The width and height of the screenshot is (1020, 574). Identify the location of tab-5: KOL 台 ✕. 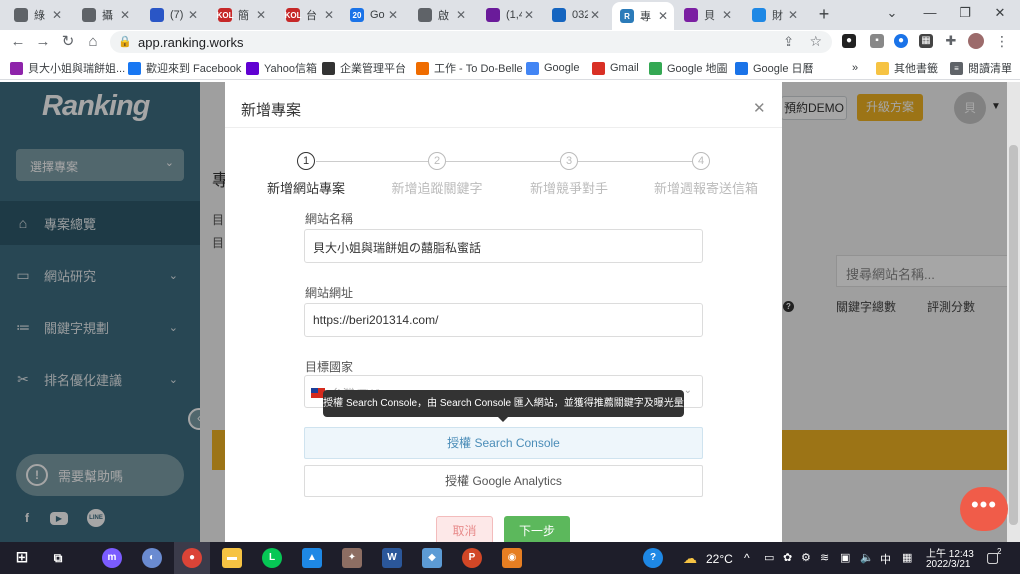
(309, 15).